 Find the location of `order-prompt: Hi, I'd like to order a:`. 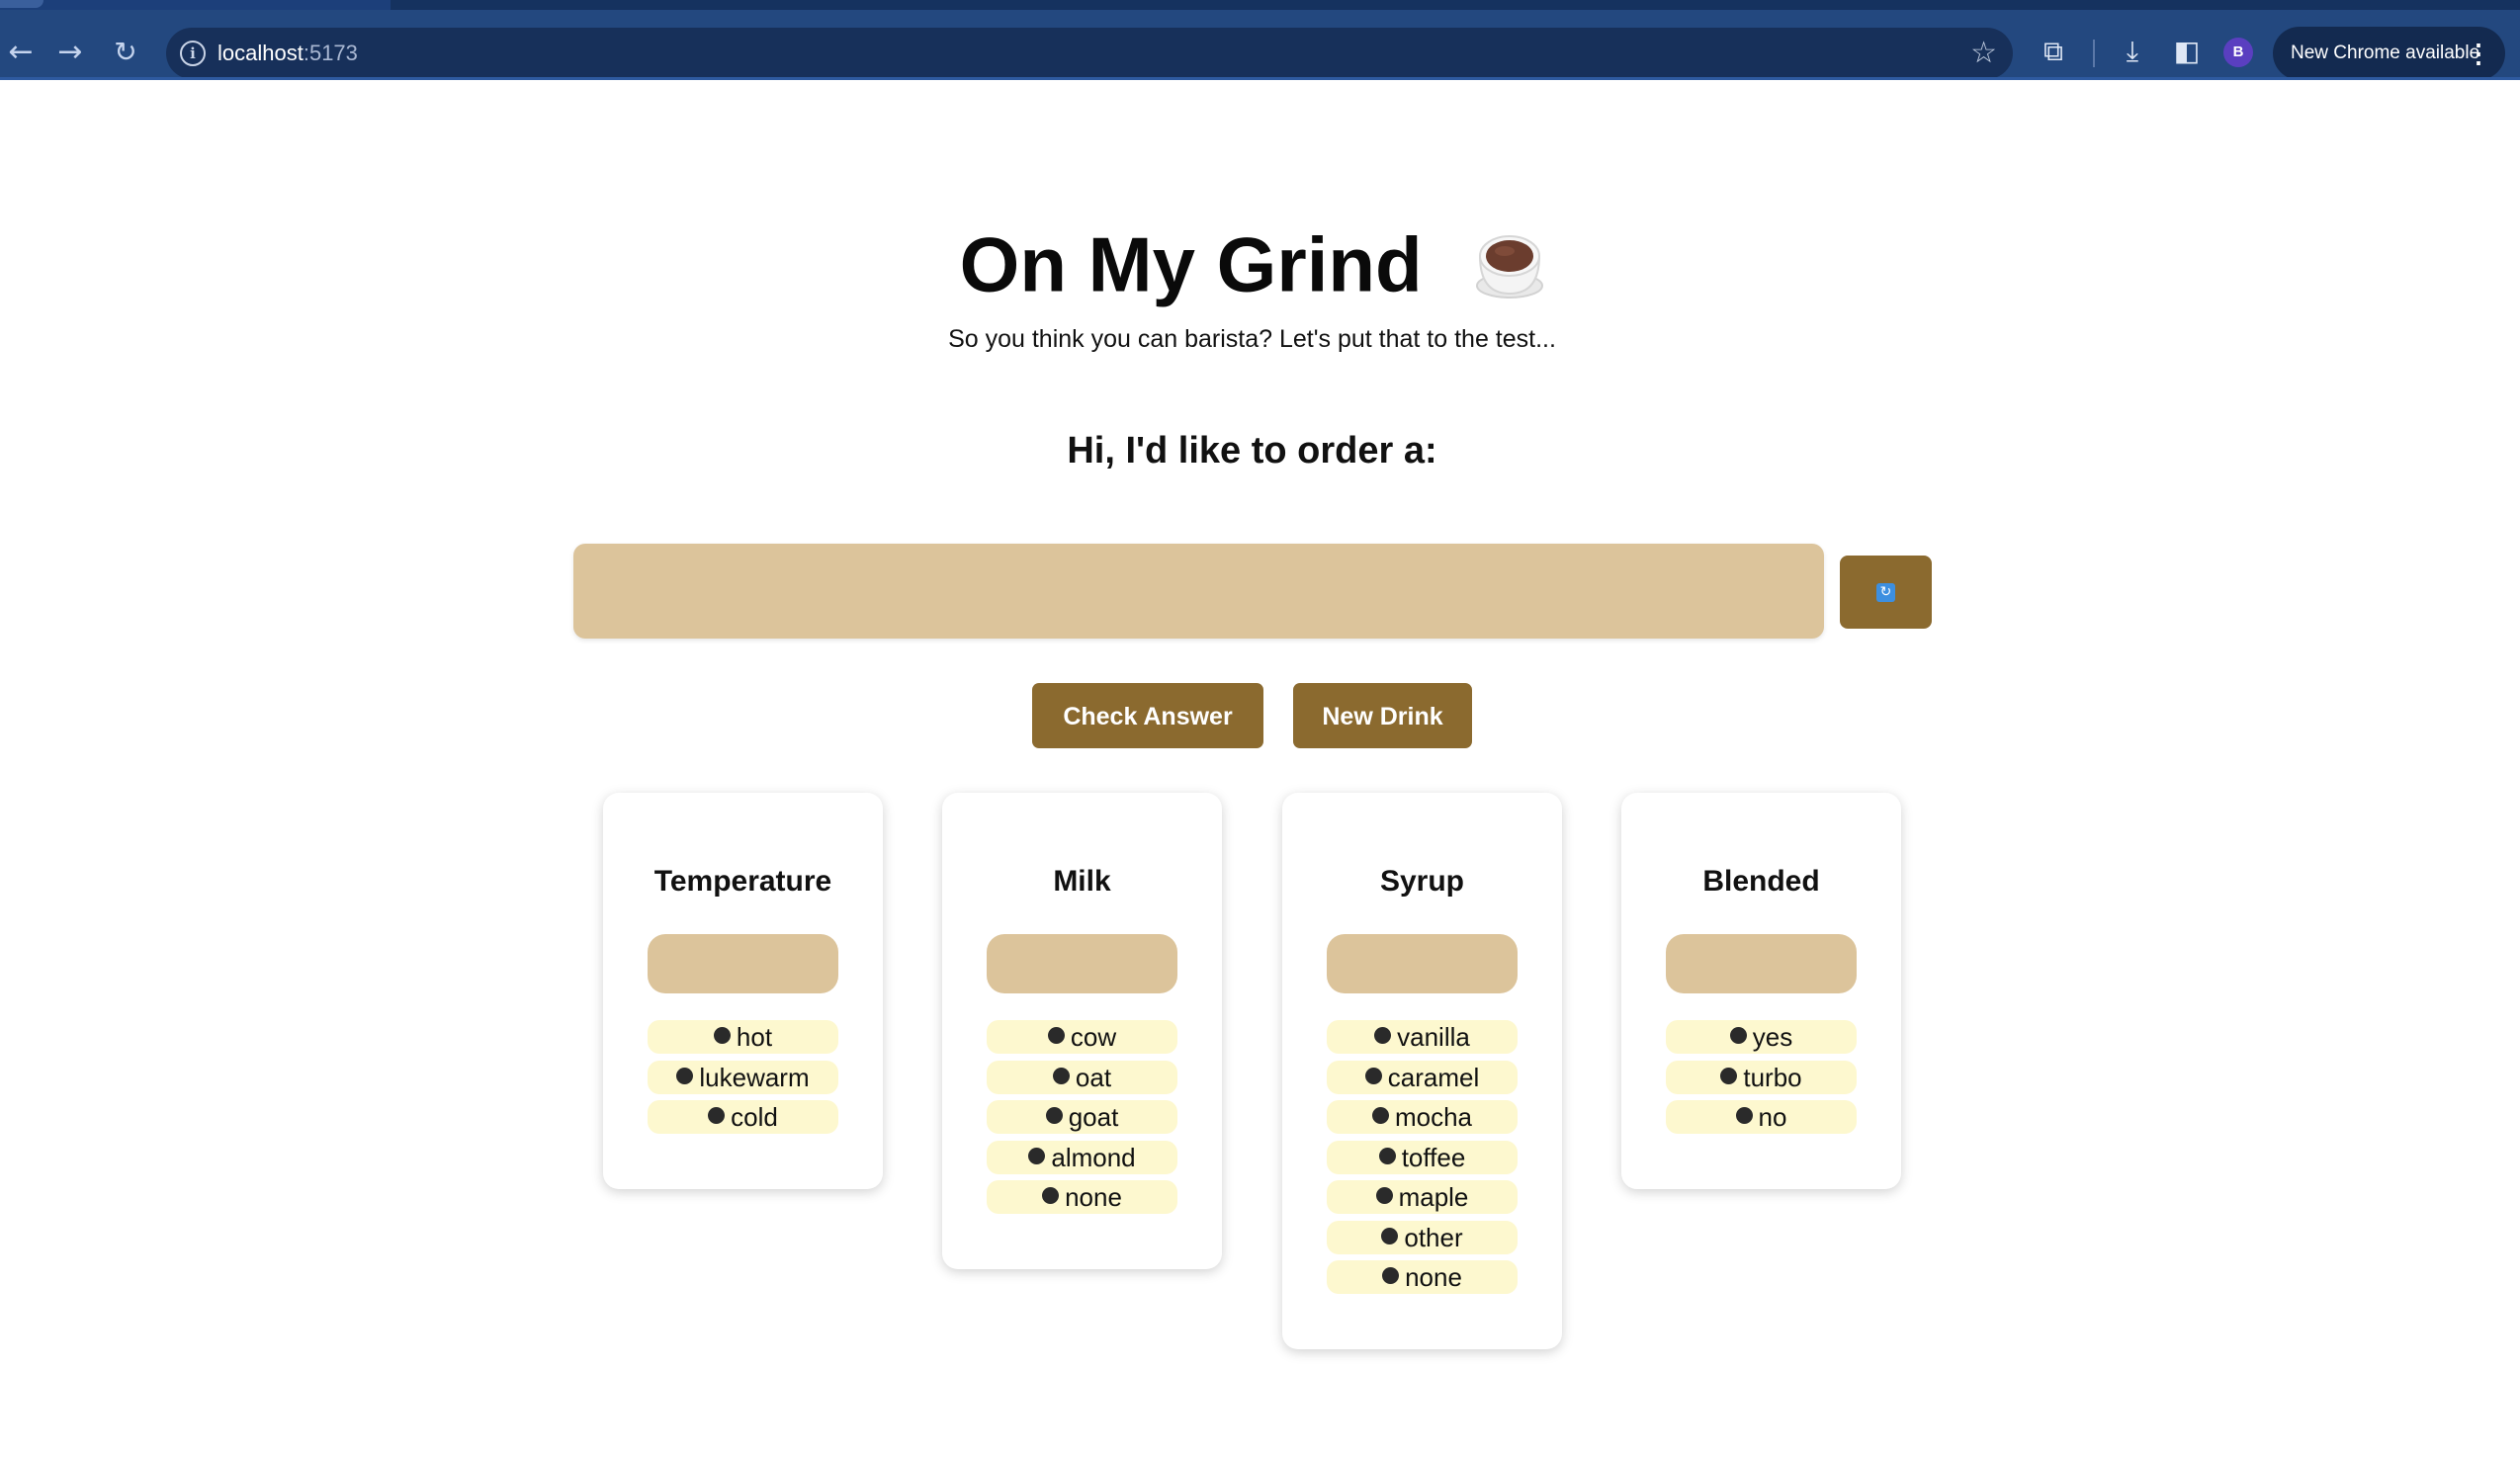

order-prompt: Hi, I'd like to order a: is located at coordinates (1252, 451).